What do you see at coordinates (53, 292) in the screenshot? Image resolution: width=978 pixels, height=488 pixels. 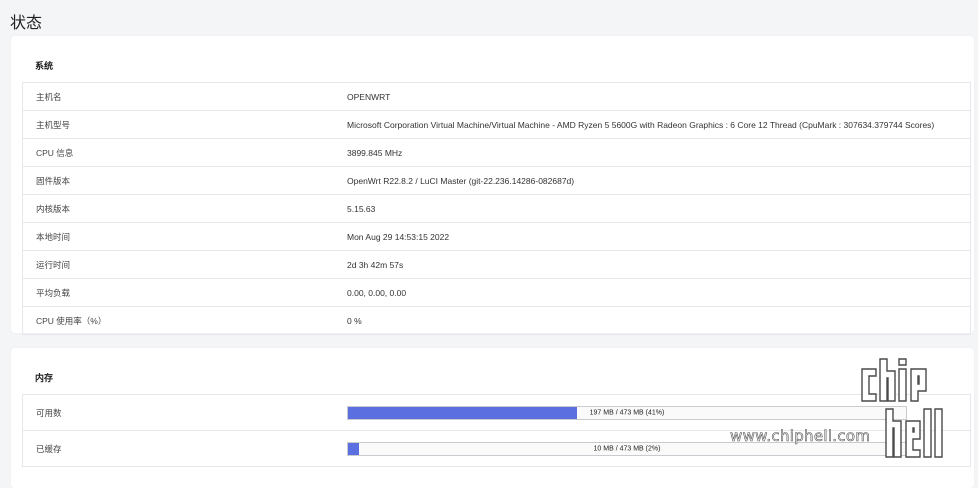 I see `row-label: 平均负载` at bounding box center [53, 292].